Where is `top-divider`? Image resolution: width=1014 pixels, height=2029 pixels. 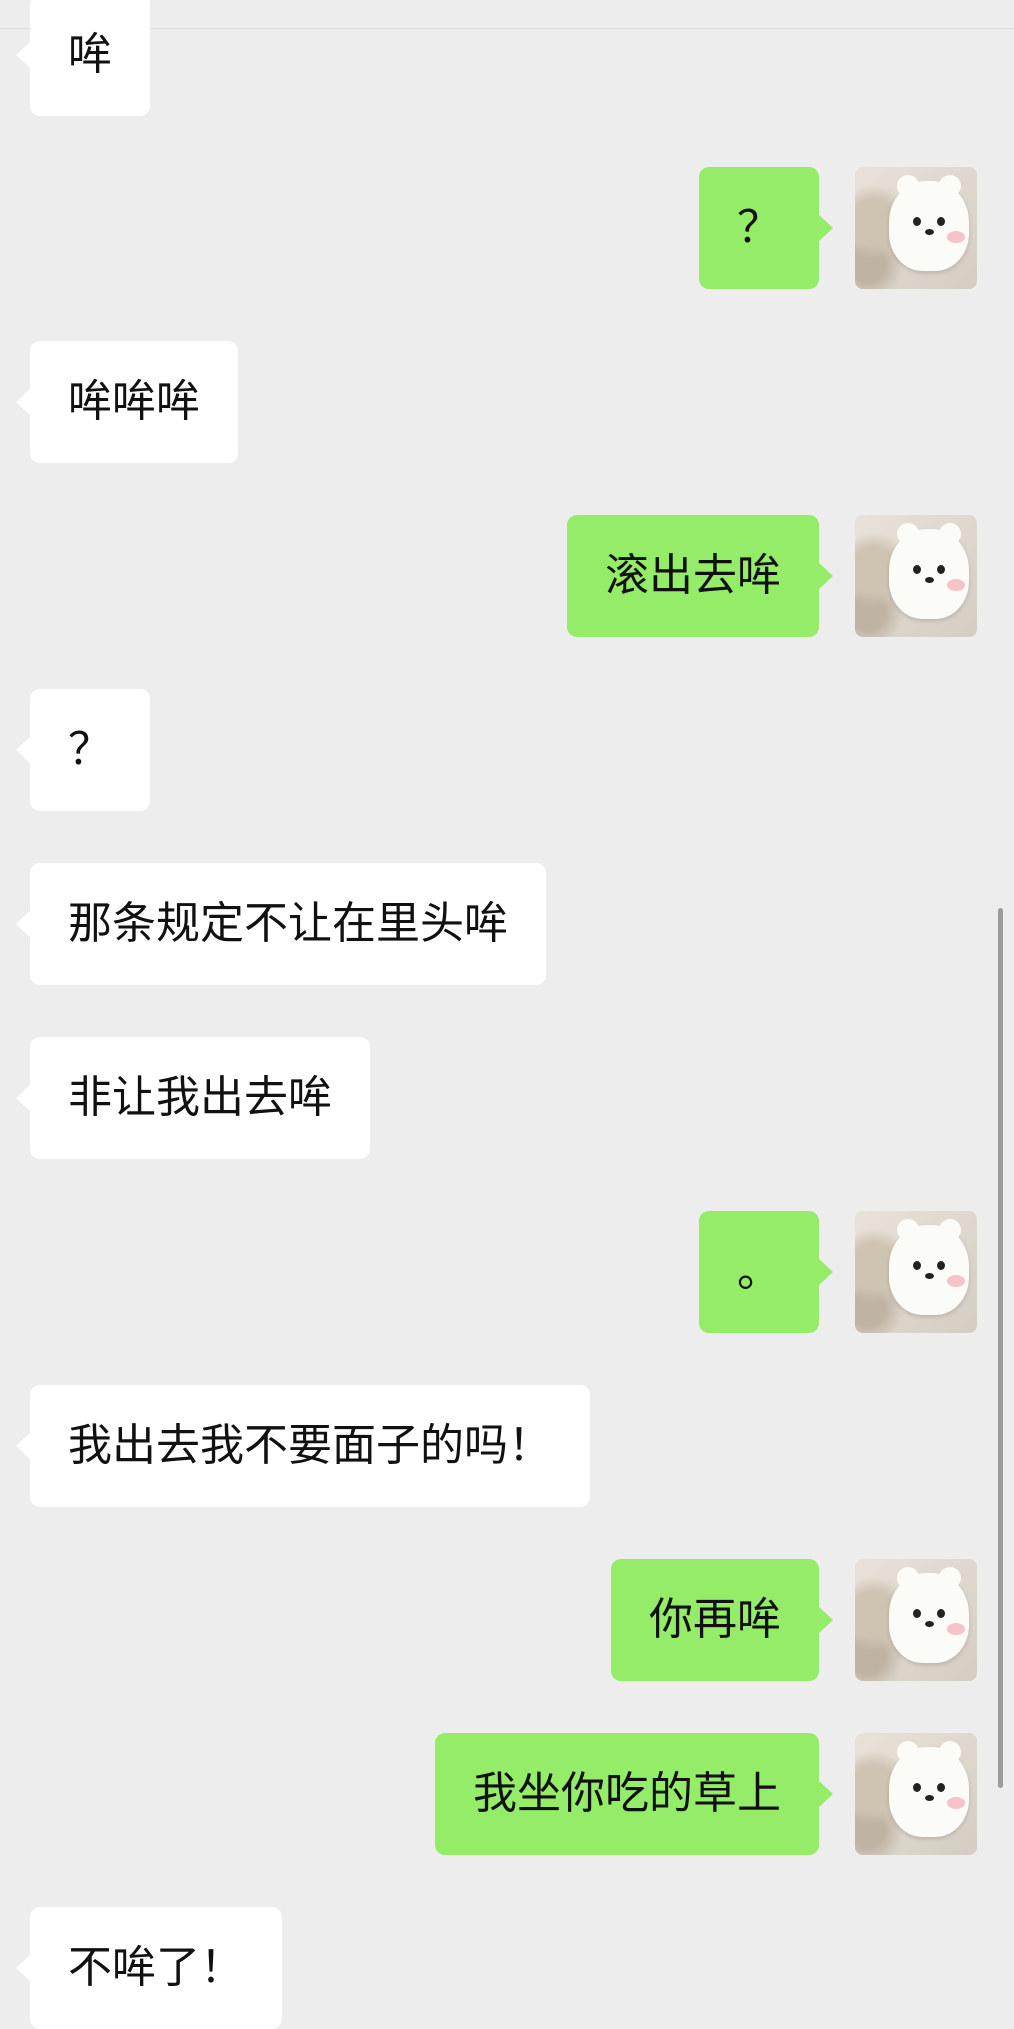
top-divider is located at coordinates (507, 14).